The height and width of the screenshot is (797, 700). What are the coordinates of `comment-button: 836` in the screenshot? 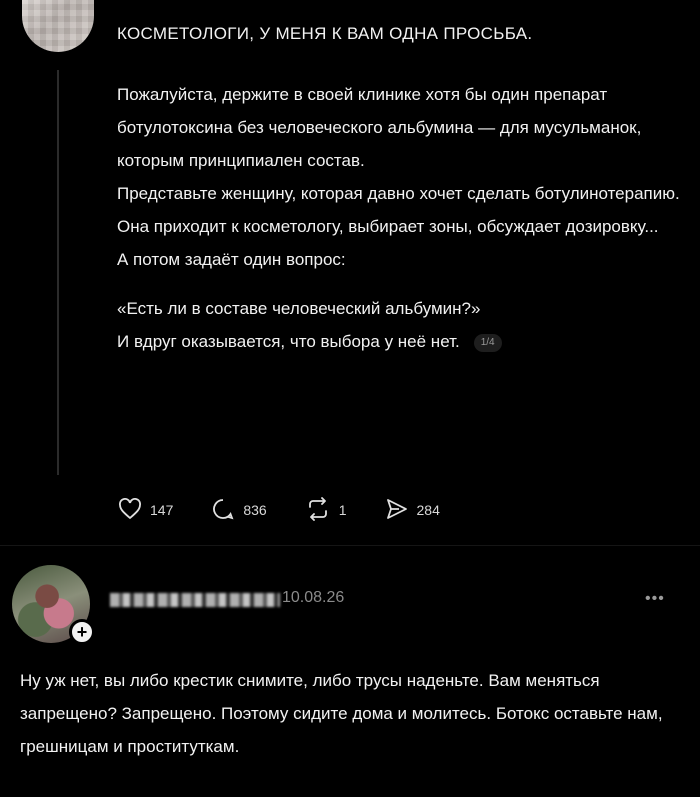 It's located at (239, 510).